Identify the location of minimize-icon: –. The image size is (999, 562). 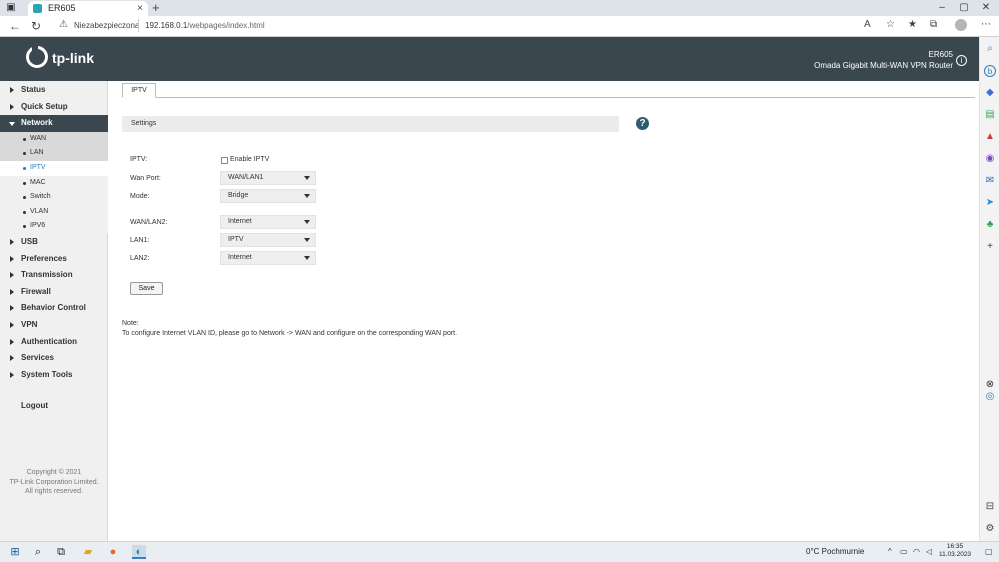
(942, 8).